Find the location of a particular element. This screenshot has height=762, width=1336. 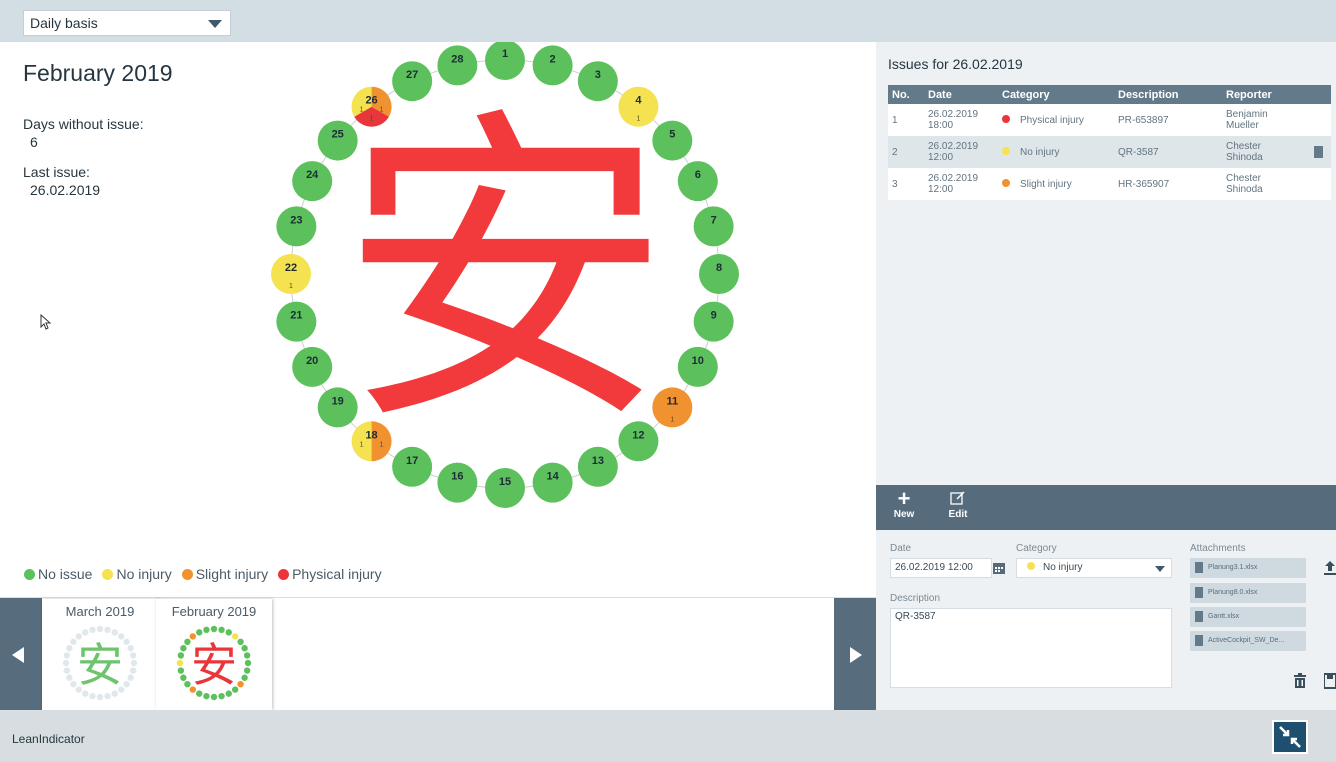

day-19: 19 is located at coordinates (337, 407).